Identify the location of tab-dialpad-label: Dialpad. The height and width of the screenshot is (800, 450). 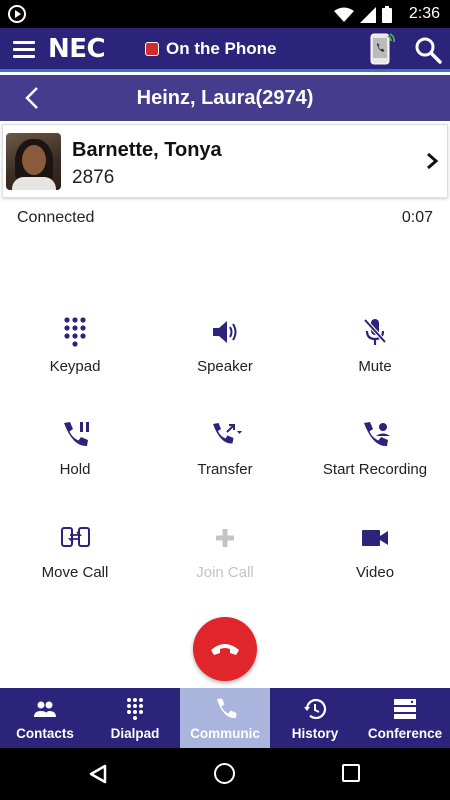
(135, 733).